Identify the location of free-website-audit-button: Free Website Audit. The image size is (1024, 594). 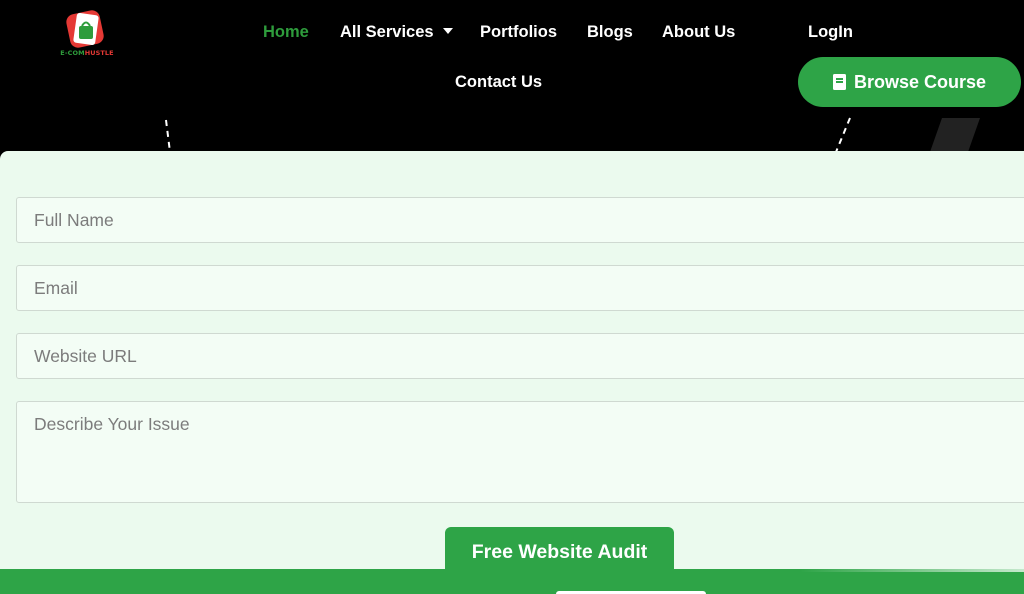
(559, 552).